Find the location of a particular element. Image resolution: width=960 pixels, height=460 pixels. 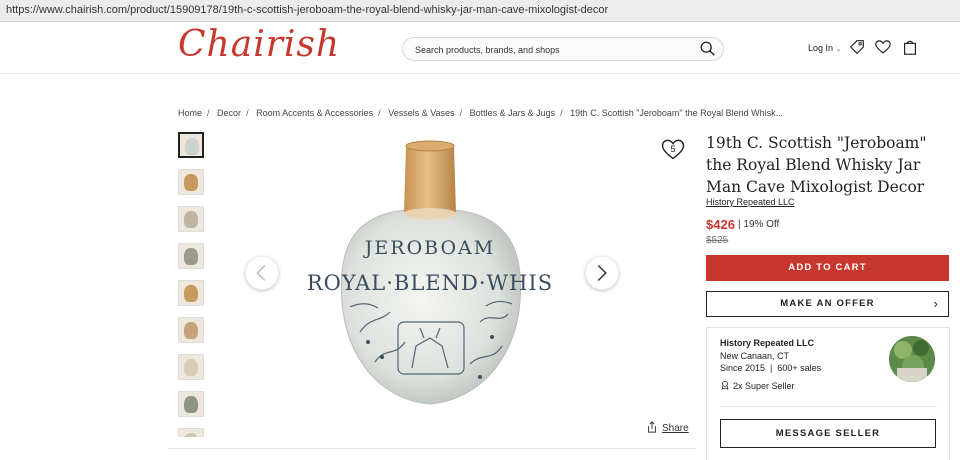

discount-value: 19% Off is located at coordinates (761, 224).